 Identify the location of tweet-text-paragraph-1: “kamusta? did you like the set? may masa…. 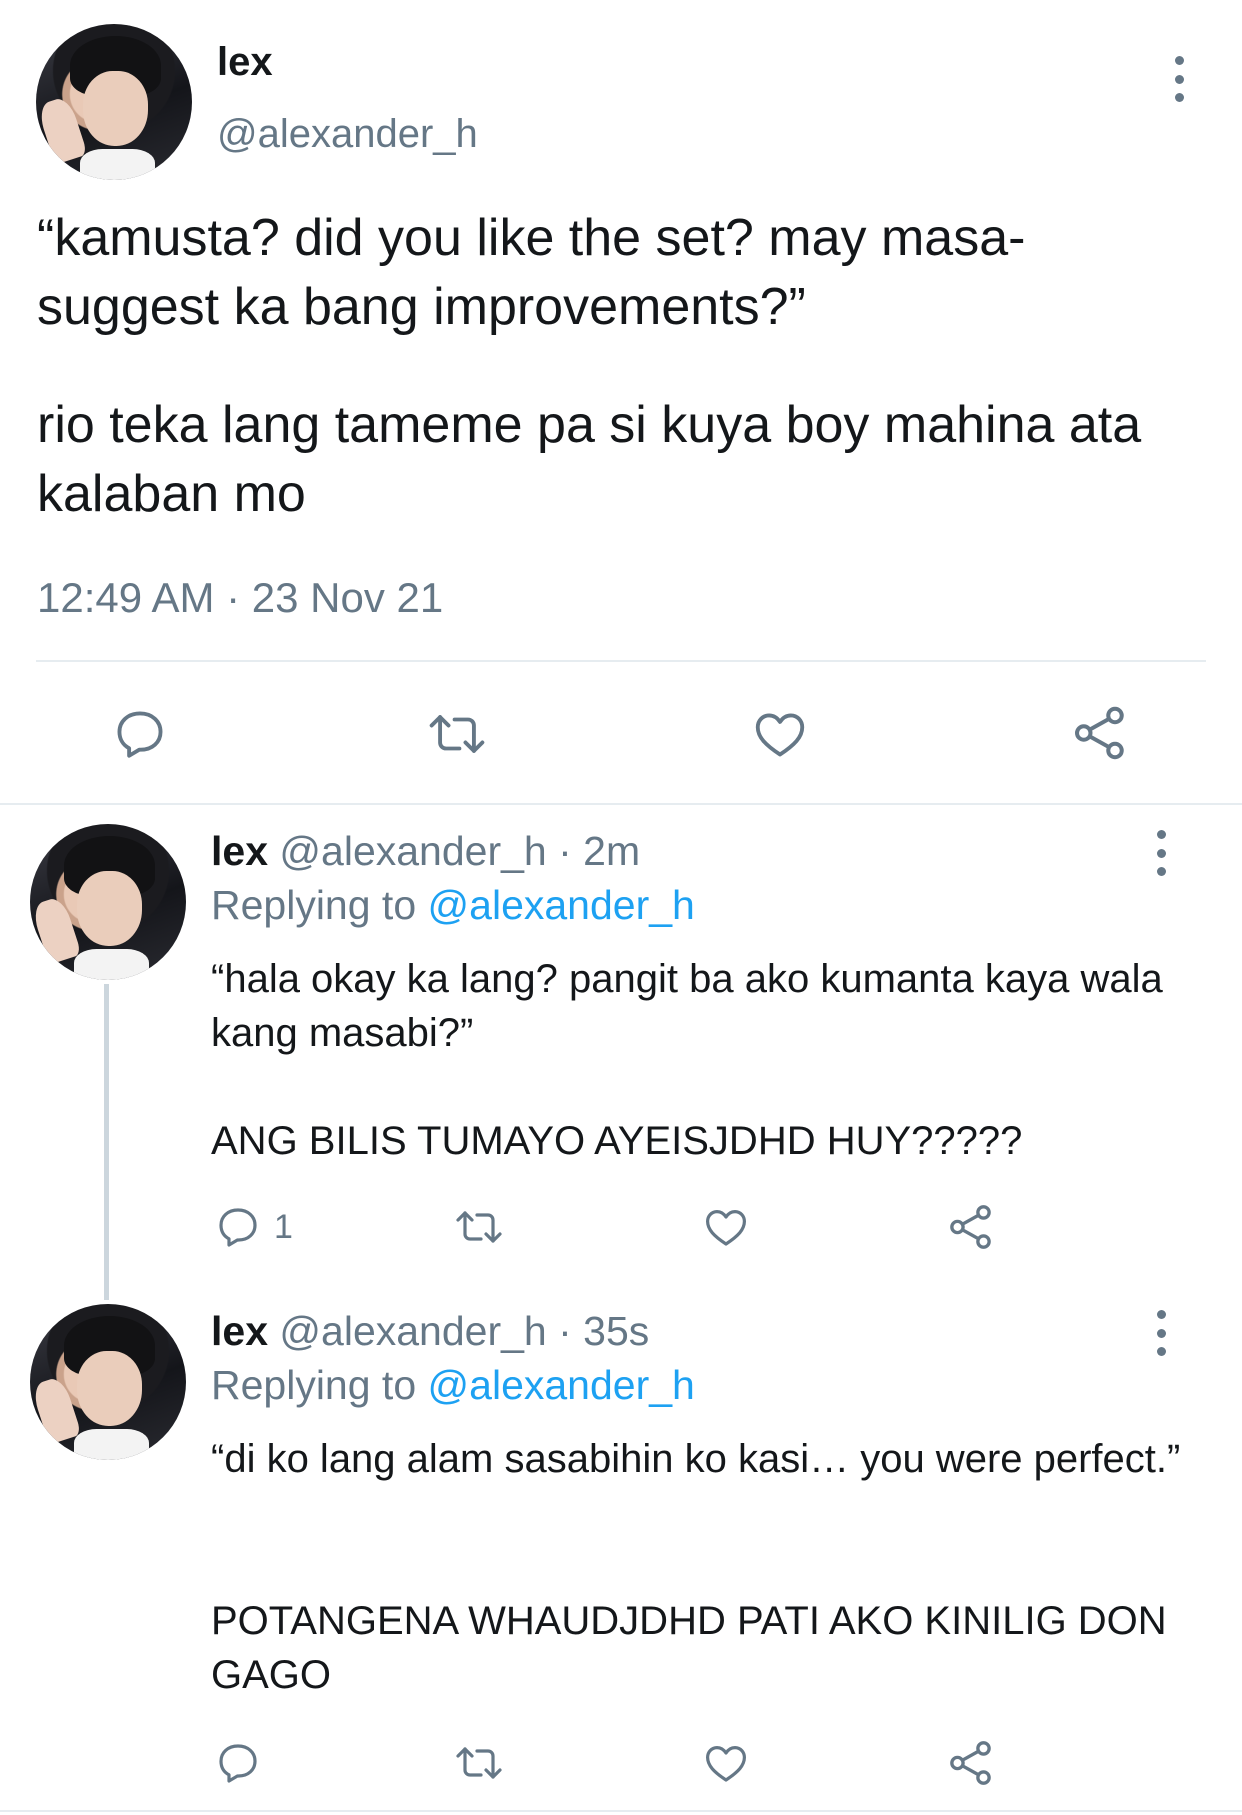
(531, 272).